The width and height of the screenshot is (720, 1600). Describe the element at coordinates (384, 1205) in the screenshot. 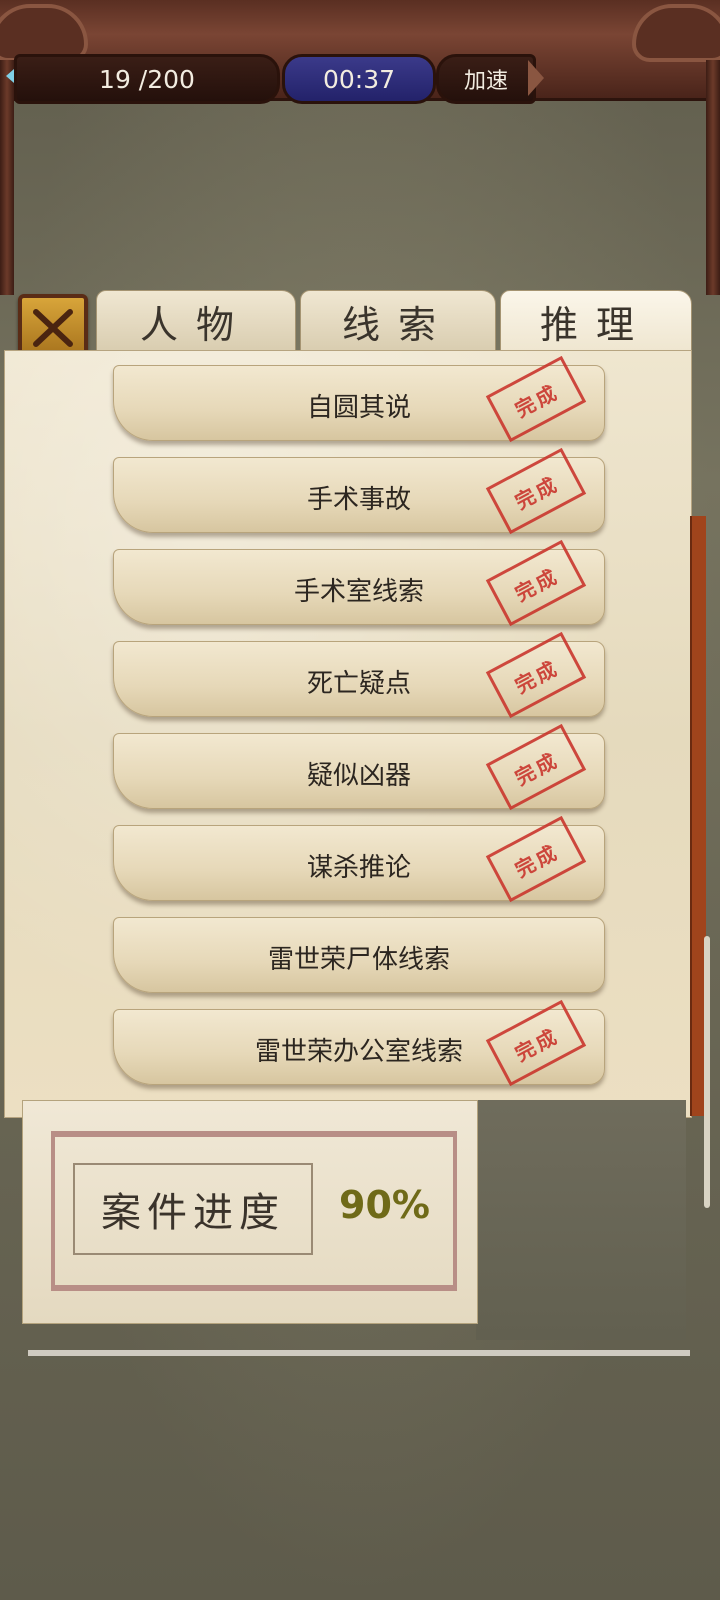

I see `progress-value: 90%` at that location.